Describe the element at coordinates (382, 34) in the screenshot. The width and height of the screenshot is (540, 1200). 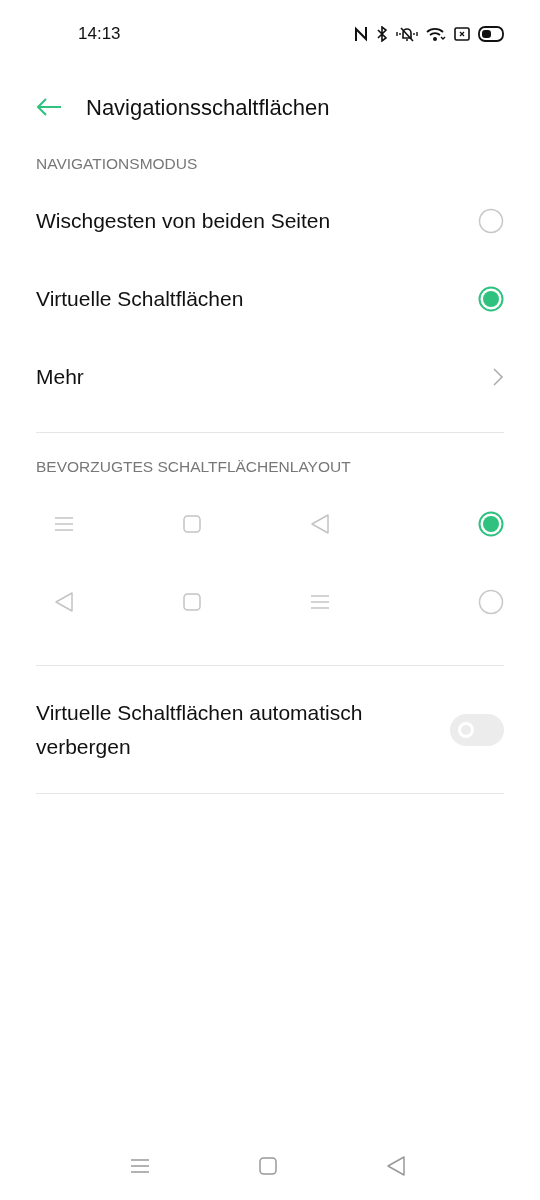
I see `bluetooth-icon` at that location.